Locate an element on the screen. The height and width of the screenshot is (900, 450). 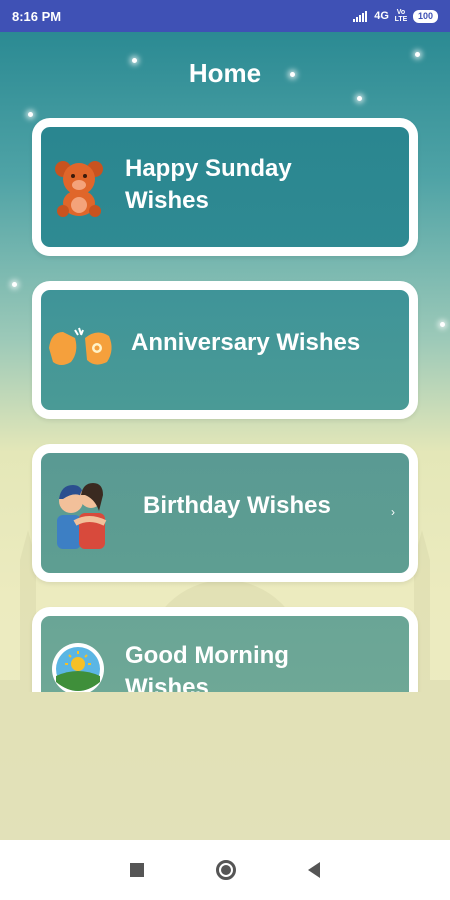
card-label-line1: Happy Sunday is located at coordinates (208, 168).